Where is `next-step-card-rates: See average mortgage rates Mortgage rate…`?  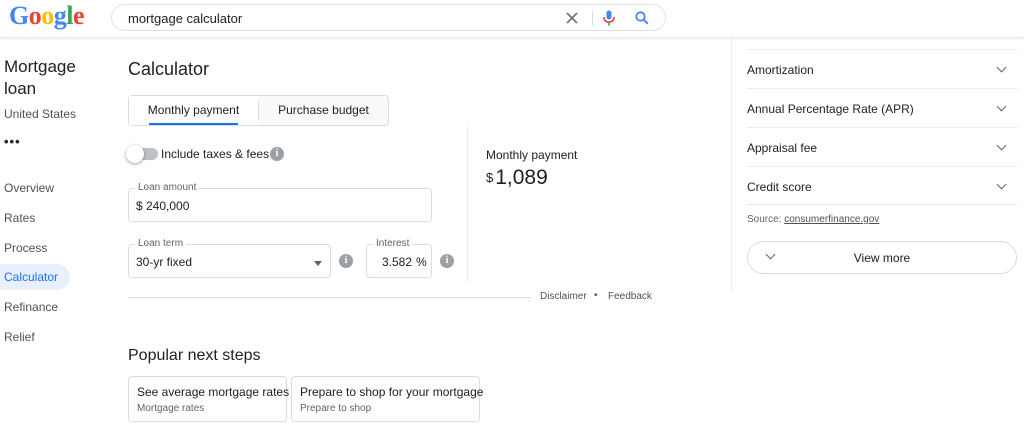
next-step-card-rates: See average mortgage rates Mortgage rate… is located at coordinates (209, 399).